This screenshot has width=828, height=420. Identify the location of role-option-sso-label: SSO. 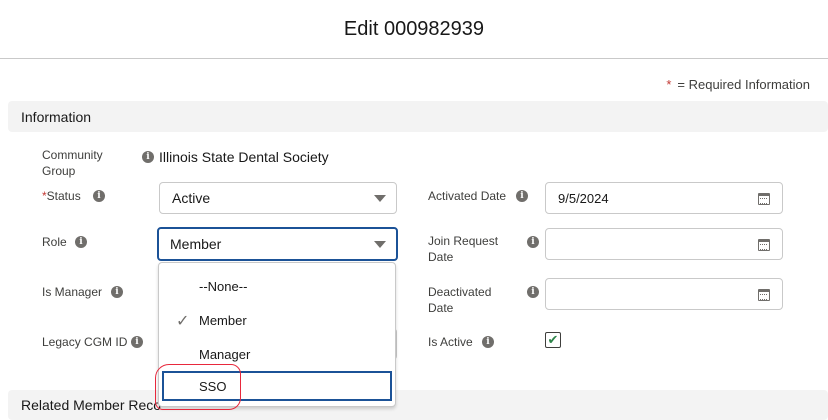
(213, 386).